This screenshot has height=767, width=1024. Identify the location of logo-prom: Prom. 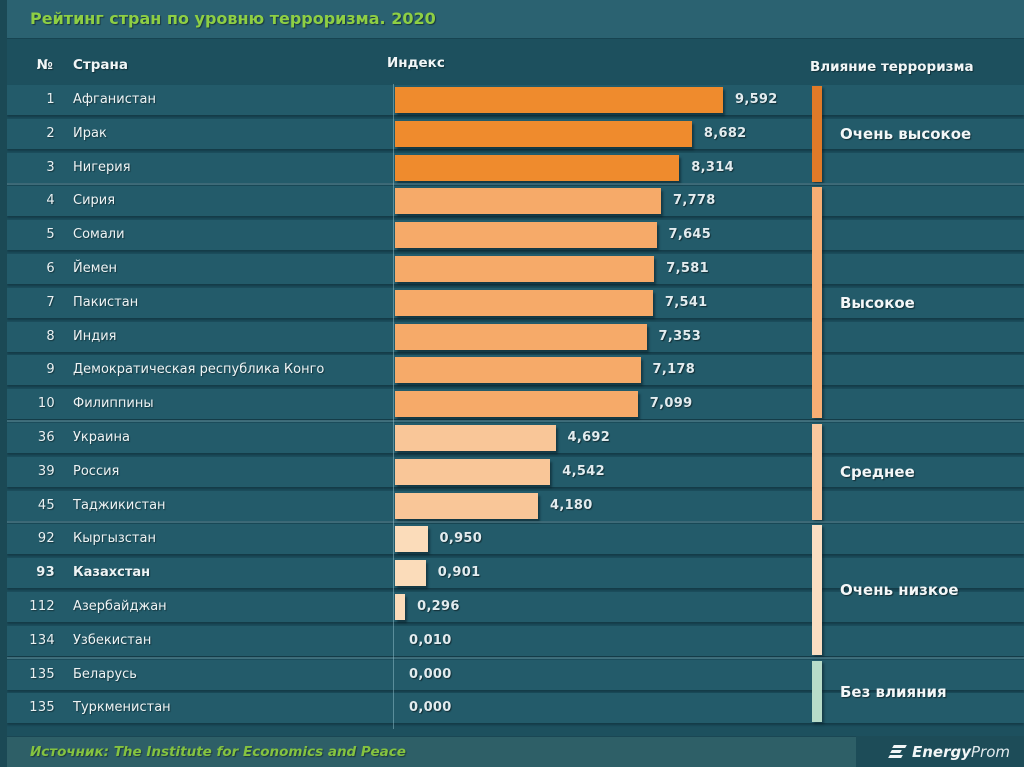
(990, 751).